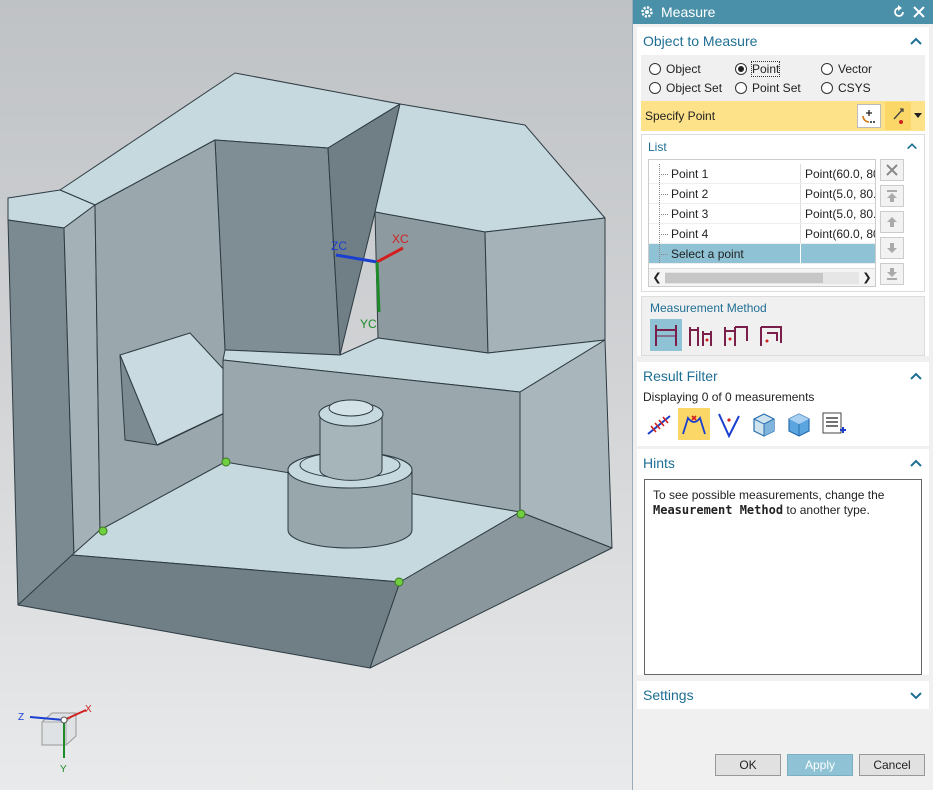 This screenshot has height=790, width=933. Describe the element at coordinates (892, 196) in the screenshot. I see `move-to-top-icon` at that location.